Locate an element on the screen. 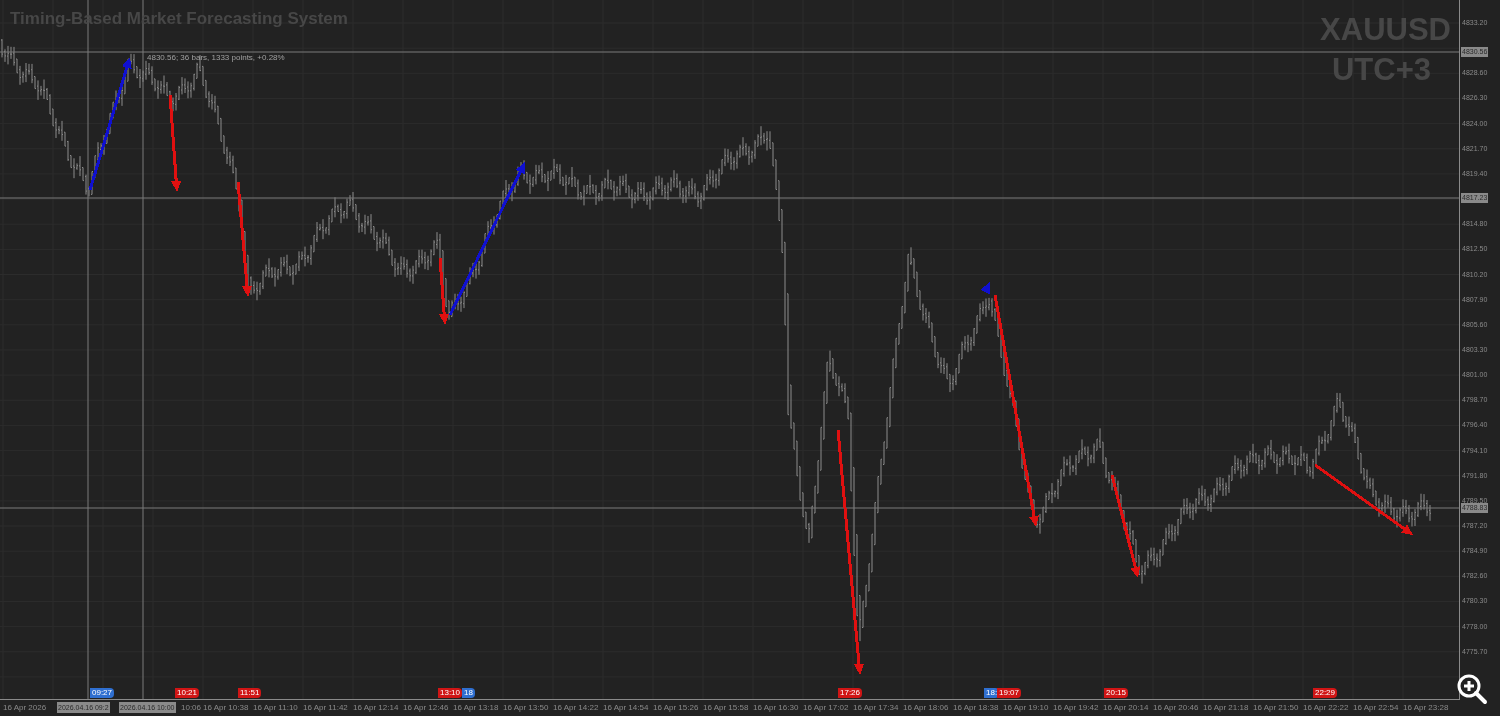  time-tick: 16 Apr 11:10 is located at coordinates (275, 708).